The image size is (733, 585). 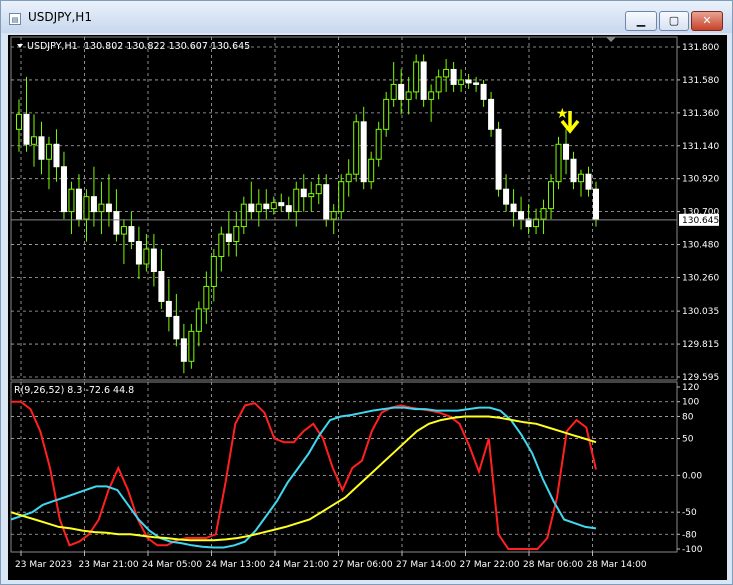 What do you see at coordinates (692, 476) in the screenshot?
I see `indicator-tick-label: 0.00` at bounding box center [692, 476].